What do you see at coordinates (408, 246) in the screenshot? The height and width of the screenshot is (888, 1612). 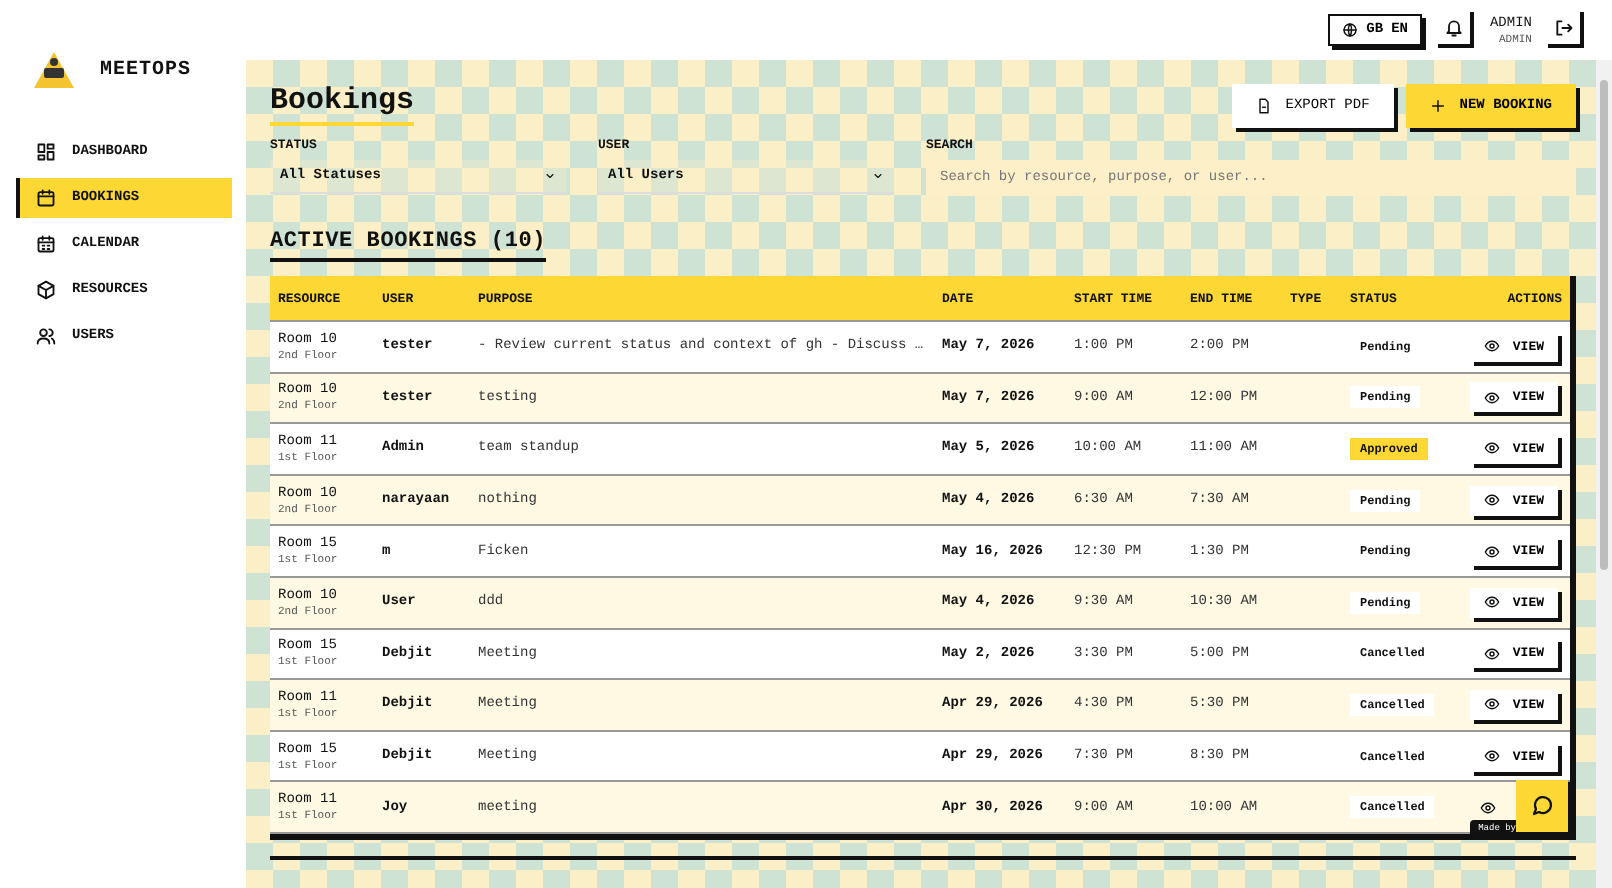 I see `section-title: ACTIVE BOOKINGS (10)` at bounding box center [408, 246].